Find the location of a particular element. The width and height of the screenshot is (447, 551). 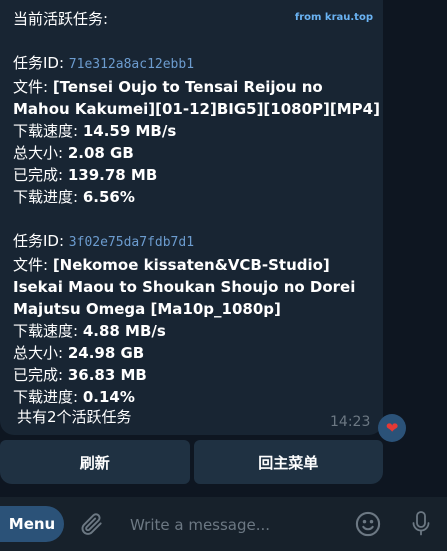

task-id-line: 任务ID: 71e312a8ac12ebb1 is located at coordinates (195, 64).